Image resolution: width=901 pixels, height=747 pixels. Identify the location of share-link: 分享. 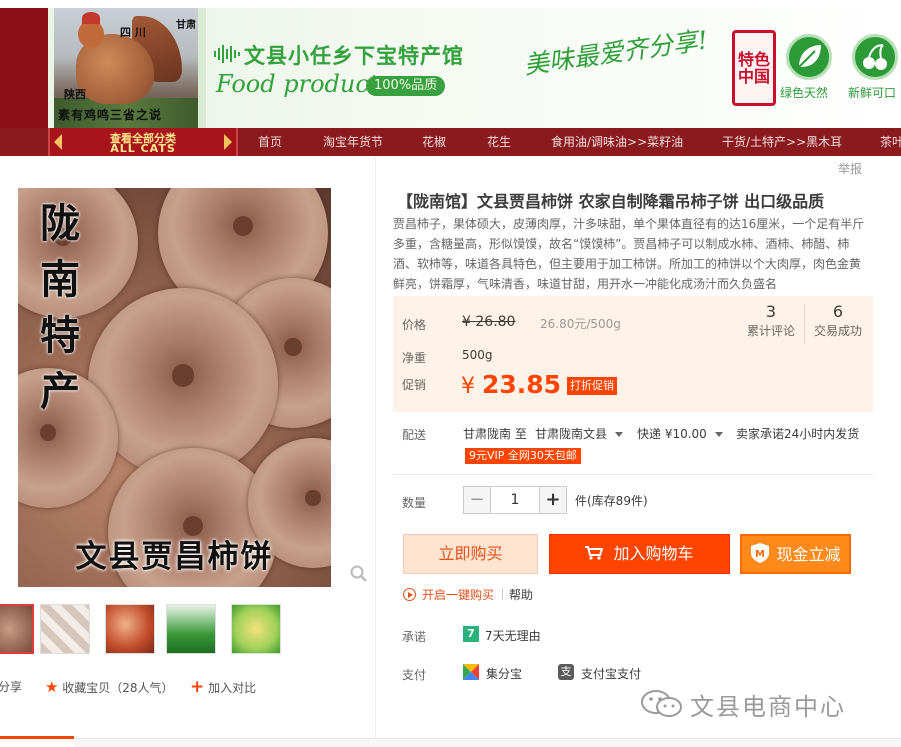
(11, 687).